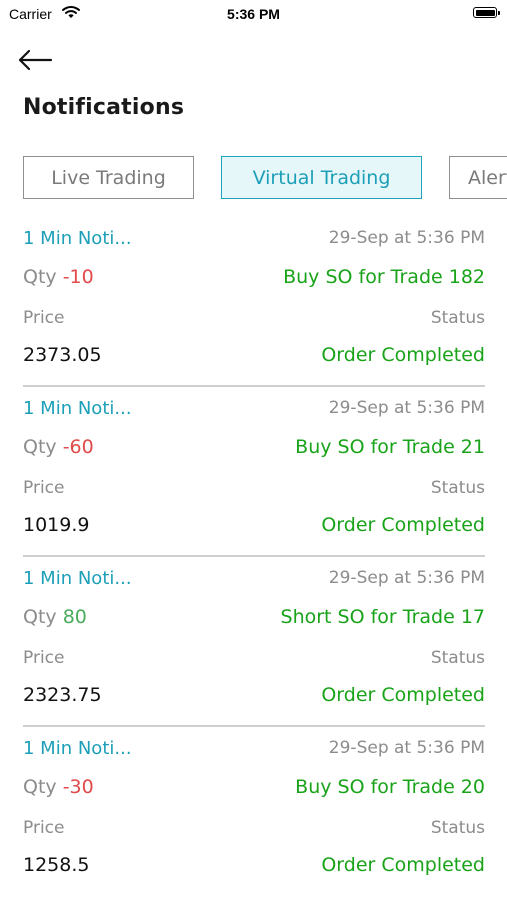  What do you see at coordinates (78, 447) in the screenshot?
I see `qty-value: -60` at bounding box center [78, 447].